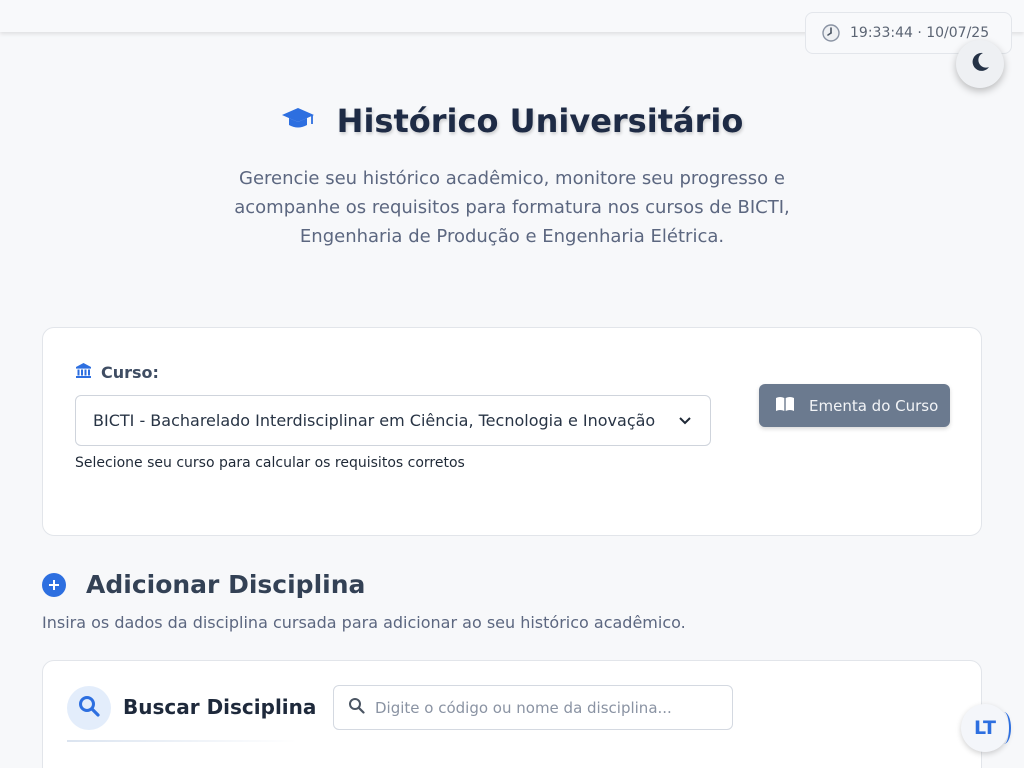 The height and width of the screenshot is (768, 1024). I want to click on lt-badge-text: LT, so click(985, 728).